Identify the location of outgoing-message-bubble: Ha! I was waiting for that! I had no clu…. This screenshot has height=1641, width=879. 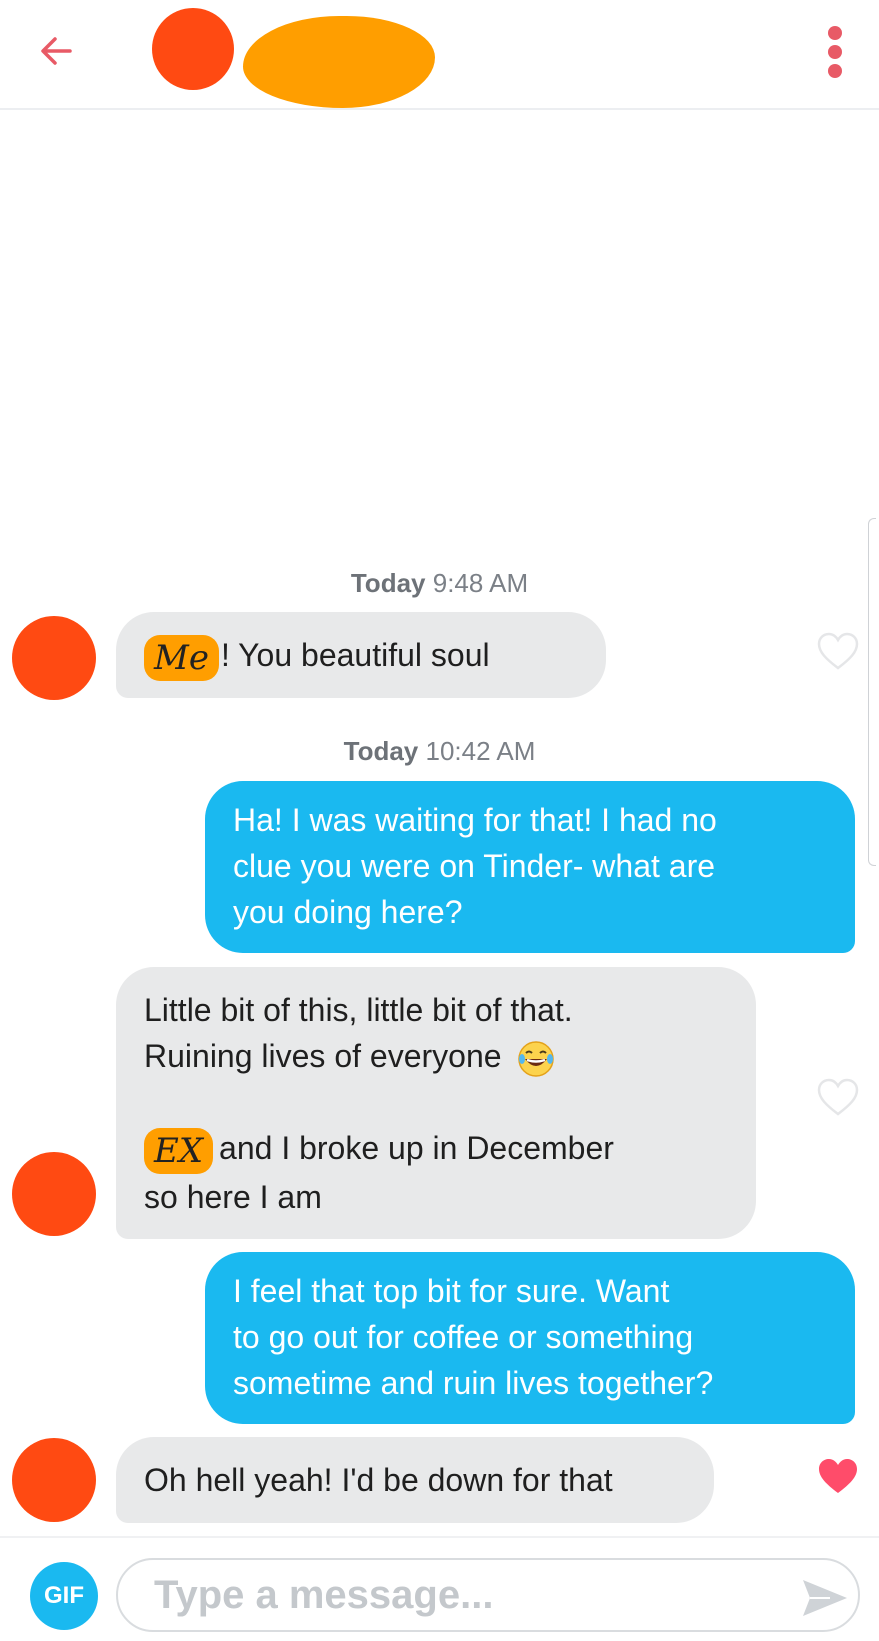
(530, 867).